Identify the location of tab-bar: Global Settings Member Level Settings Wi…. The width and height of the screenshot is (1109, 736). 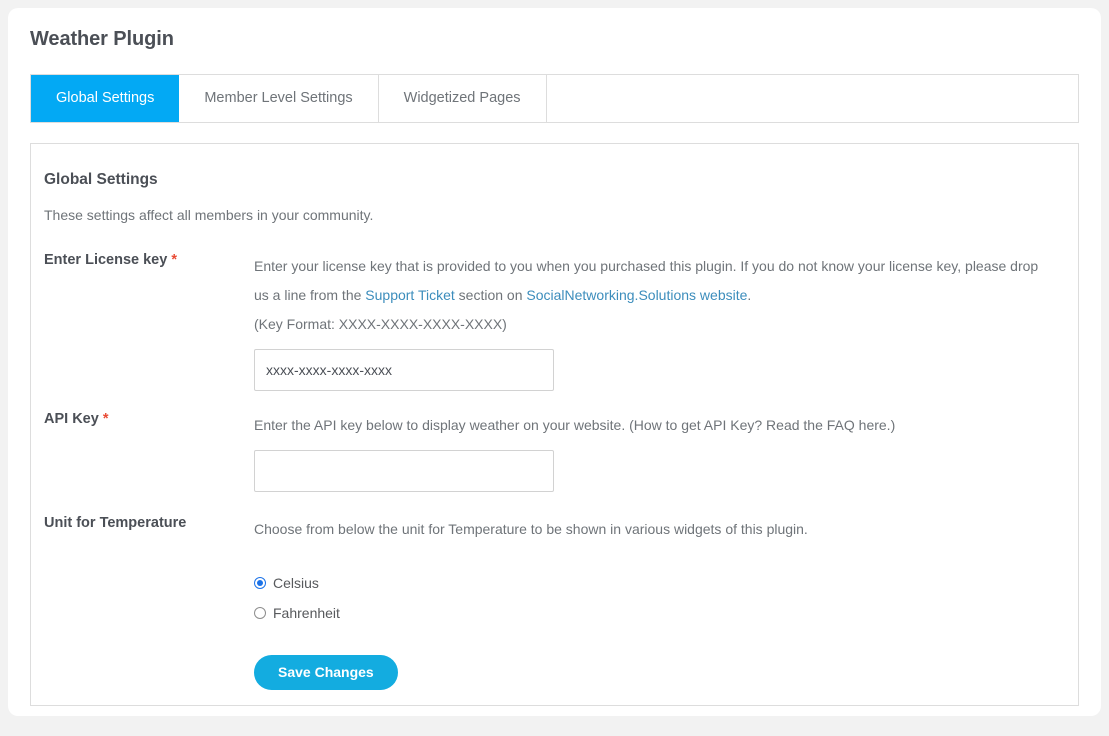
(554, 98).